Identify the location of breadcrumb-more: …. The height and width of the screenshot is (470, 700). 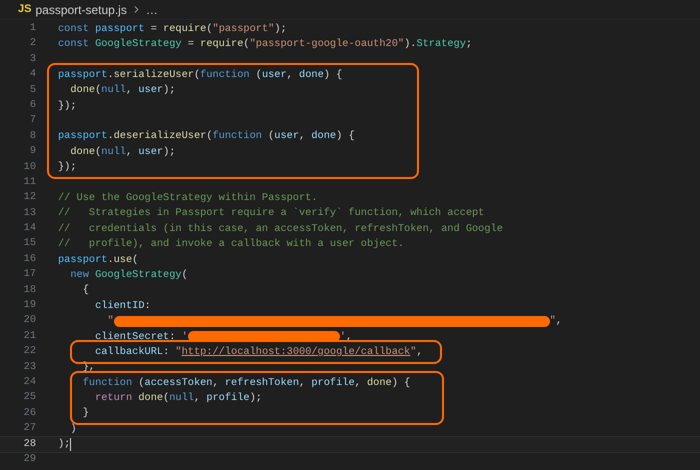
(152, 9).